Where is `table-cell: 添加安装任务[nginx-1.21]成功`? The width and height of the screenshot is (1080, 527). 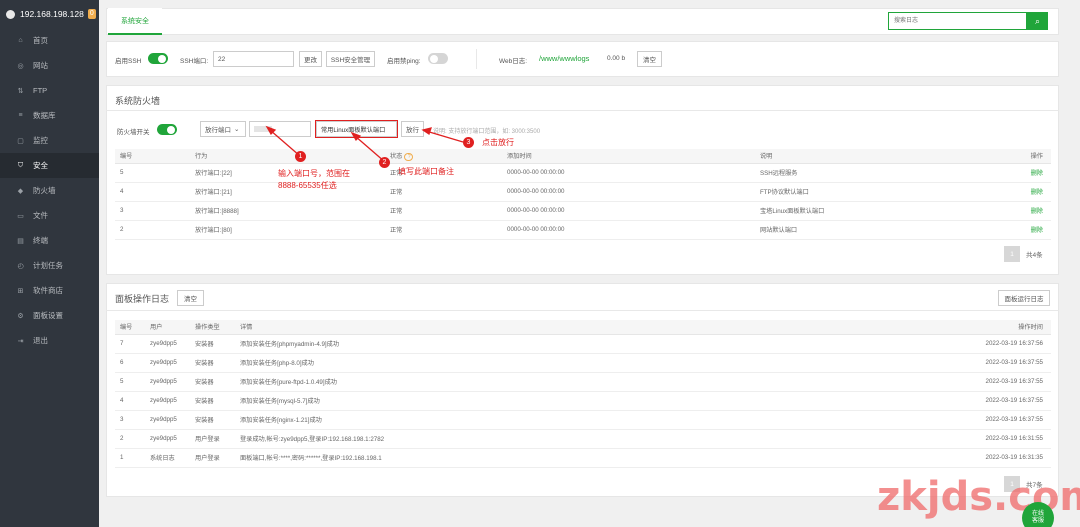
table-cell: 添加安装任务[nginx-1.21]成功 is located at coordinates (585, 420).